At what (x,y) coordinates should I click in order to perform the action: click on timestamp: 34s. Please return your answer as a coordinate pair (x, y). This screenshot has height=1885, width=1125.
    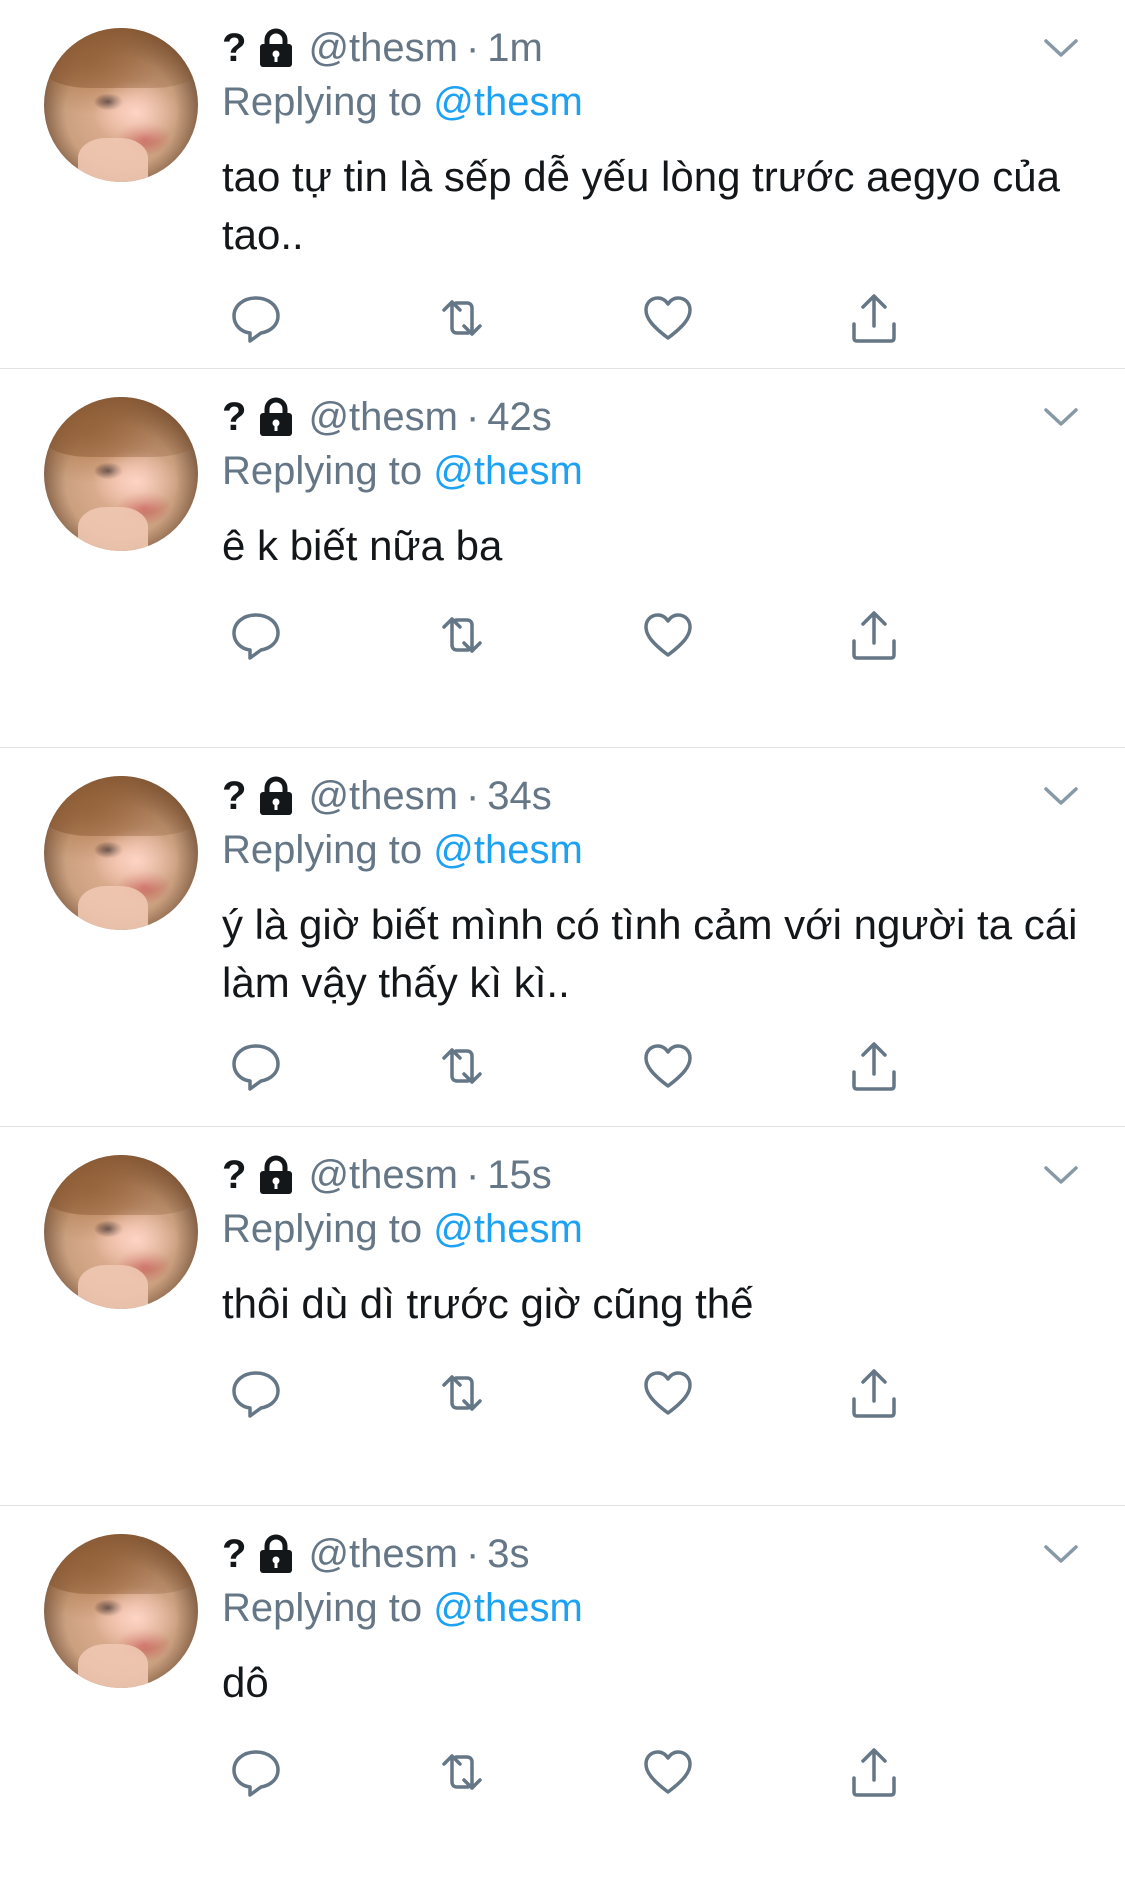
    Looking at the image, I should click on (519, 796).